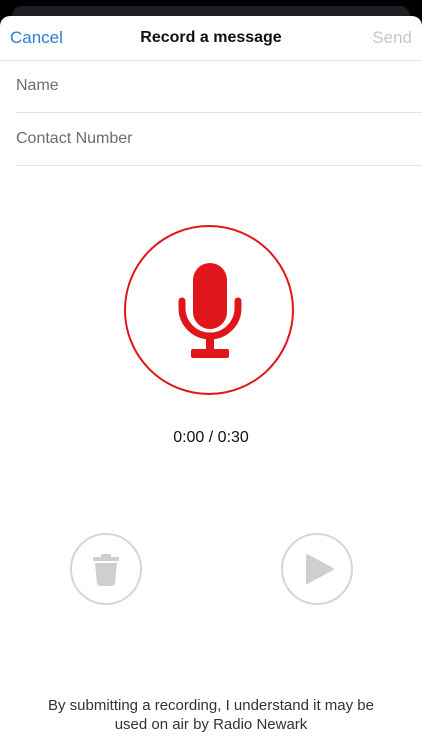  What do you see at coordinates (211, 139) in the screenshot?
I see `contact-number-input` at bounding box center [211, 139].